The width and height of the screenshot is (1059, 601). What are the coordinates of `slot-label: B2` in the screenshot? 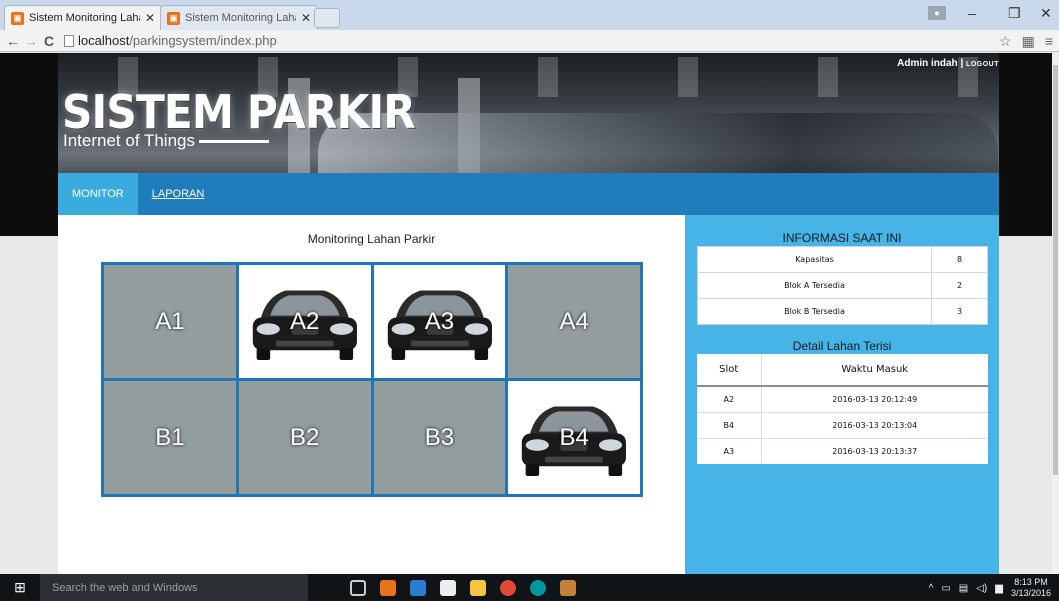 It's located at (304, 437).